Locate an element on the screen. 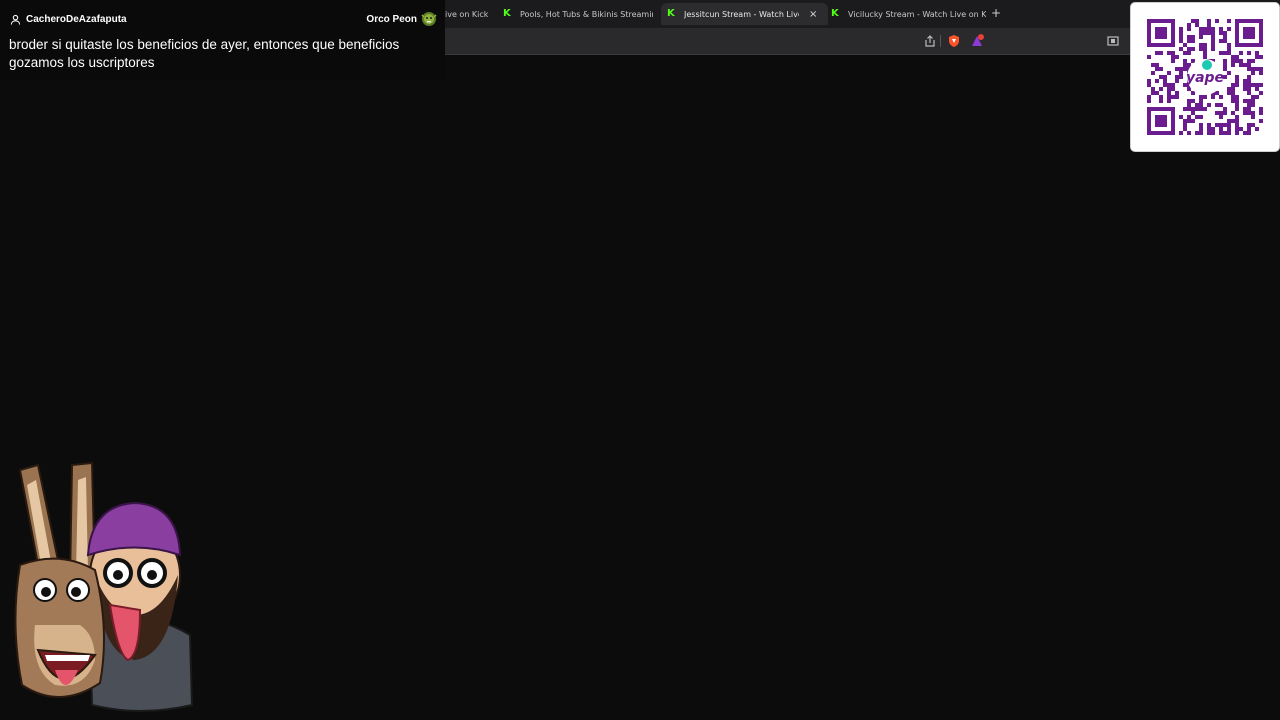  tab-title: Jessitcun Stream - Watch Live on Kick is located at coordinates (741, 14).